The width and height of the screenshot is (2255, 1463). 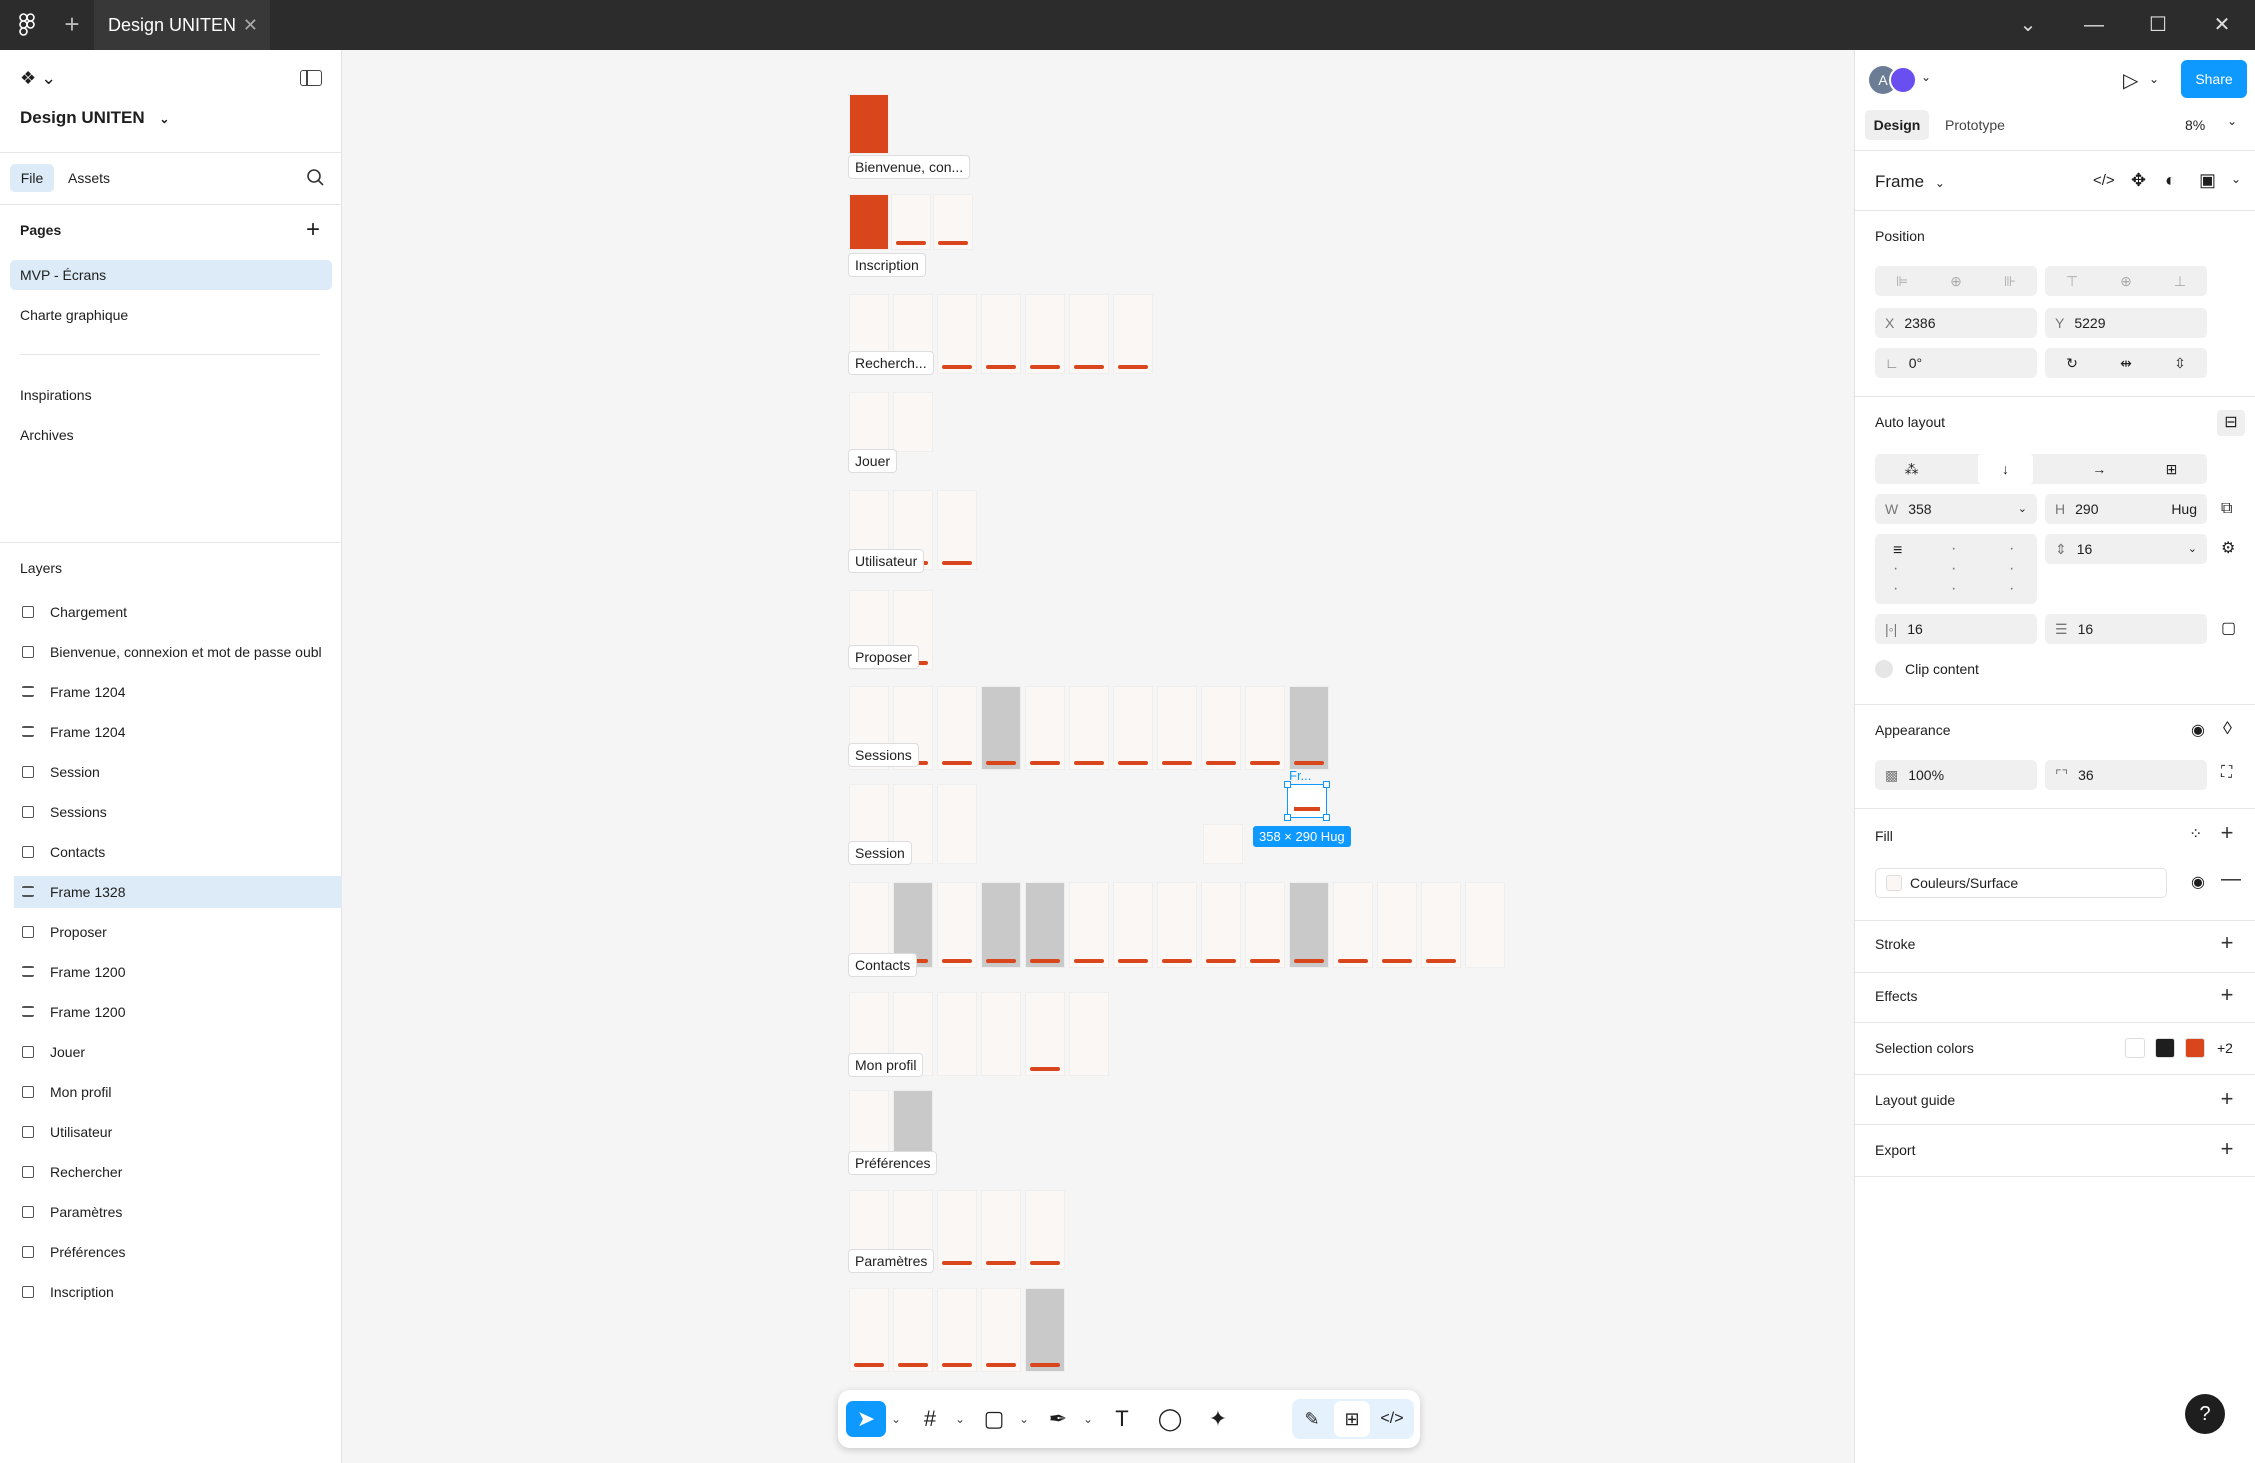 I want to click on frame-label: Préférences, so click(x=893, y=1163).